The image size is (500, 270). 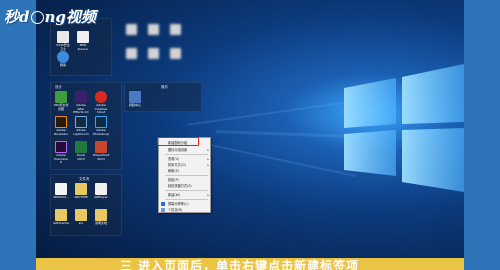 I want to click on icon-label: svr, so click(x=81, y=223).